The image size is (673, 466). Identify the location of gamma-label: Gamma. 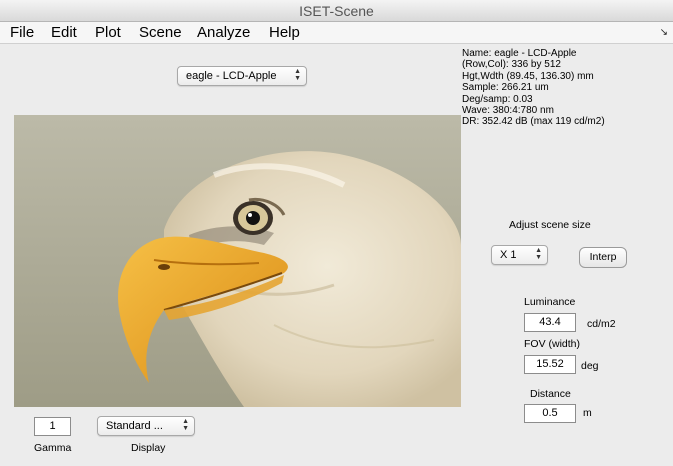
(53, 448).